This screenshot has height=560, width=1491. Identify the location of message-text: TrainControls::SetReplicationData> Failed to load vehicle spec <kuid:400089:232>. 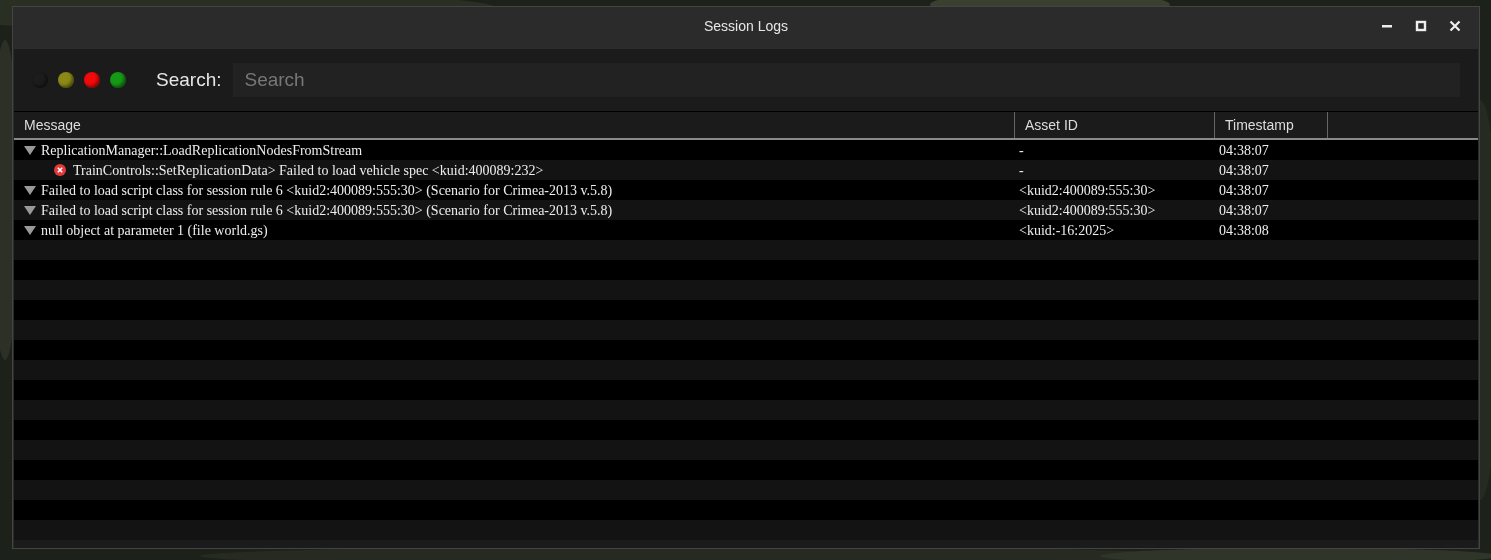
(308, 170).